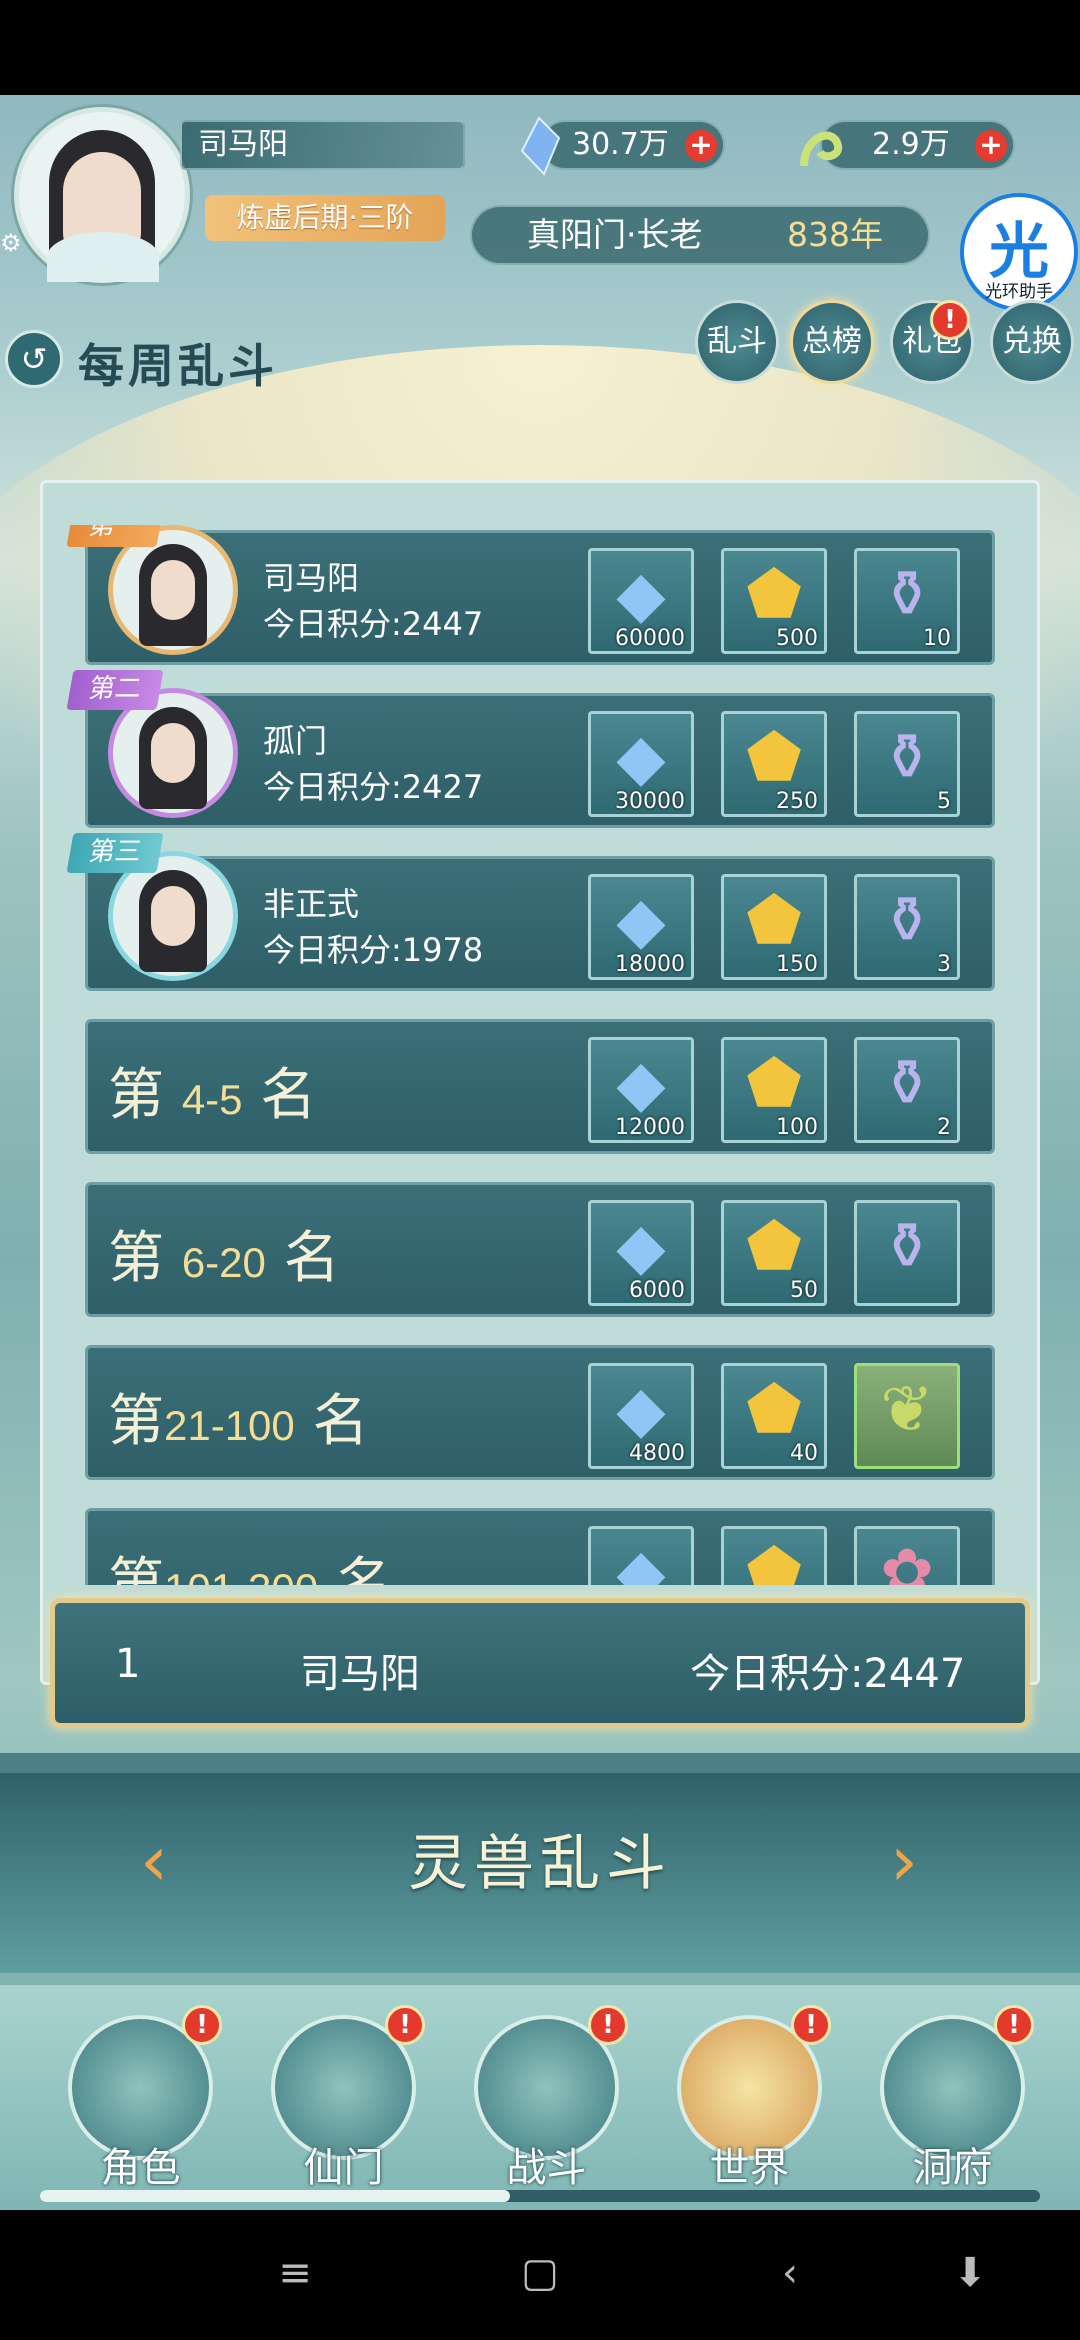 This screenshot has height=2340, width=1080. Describe the element at coordinates (1032, 342) in the screenshot. I see `tab-exchange: 兑换` at that location.